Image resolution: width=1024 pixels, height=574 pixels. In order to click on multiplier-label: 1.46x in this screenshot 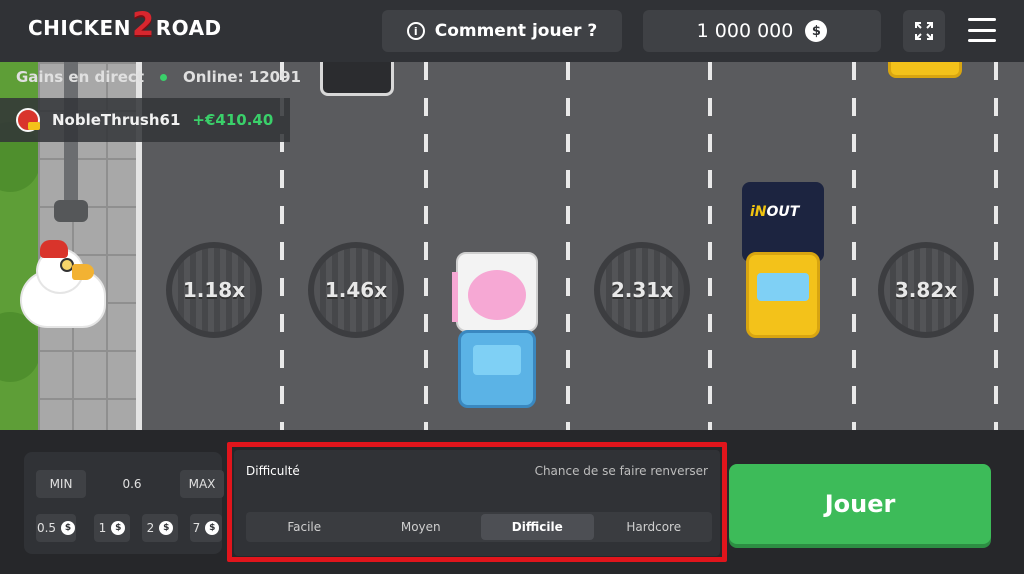, I will do `click(356, 290)`.